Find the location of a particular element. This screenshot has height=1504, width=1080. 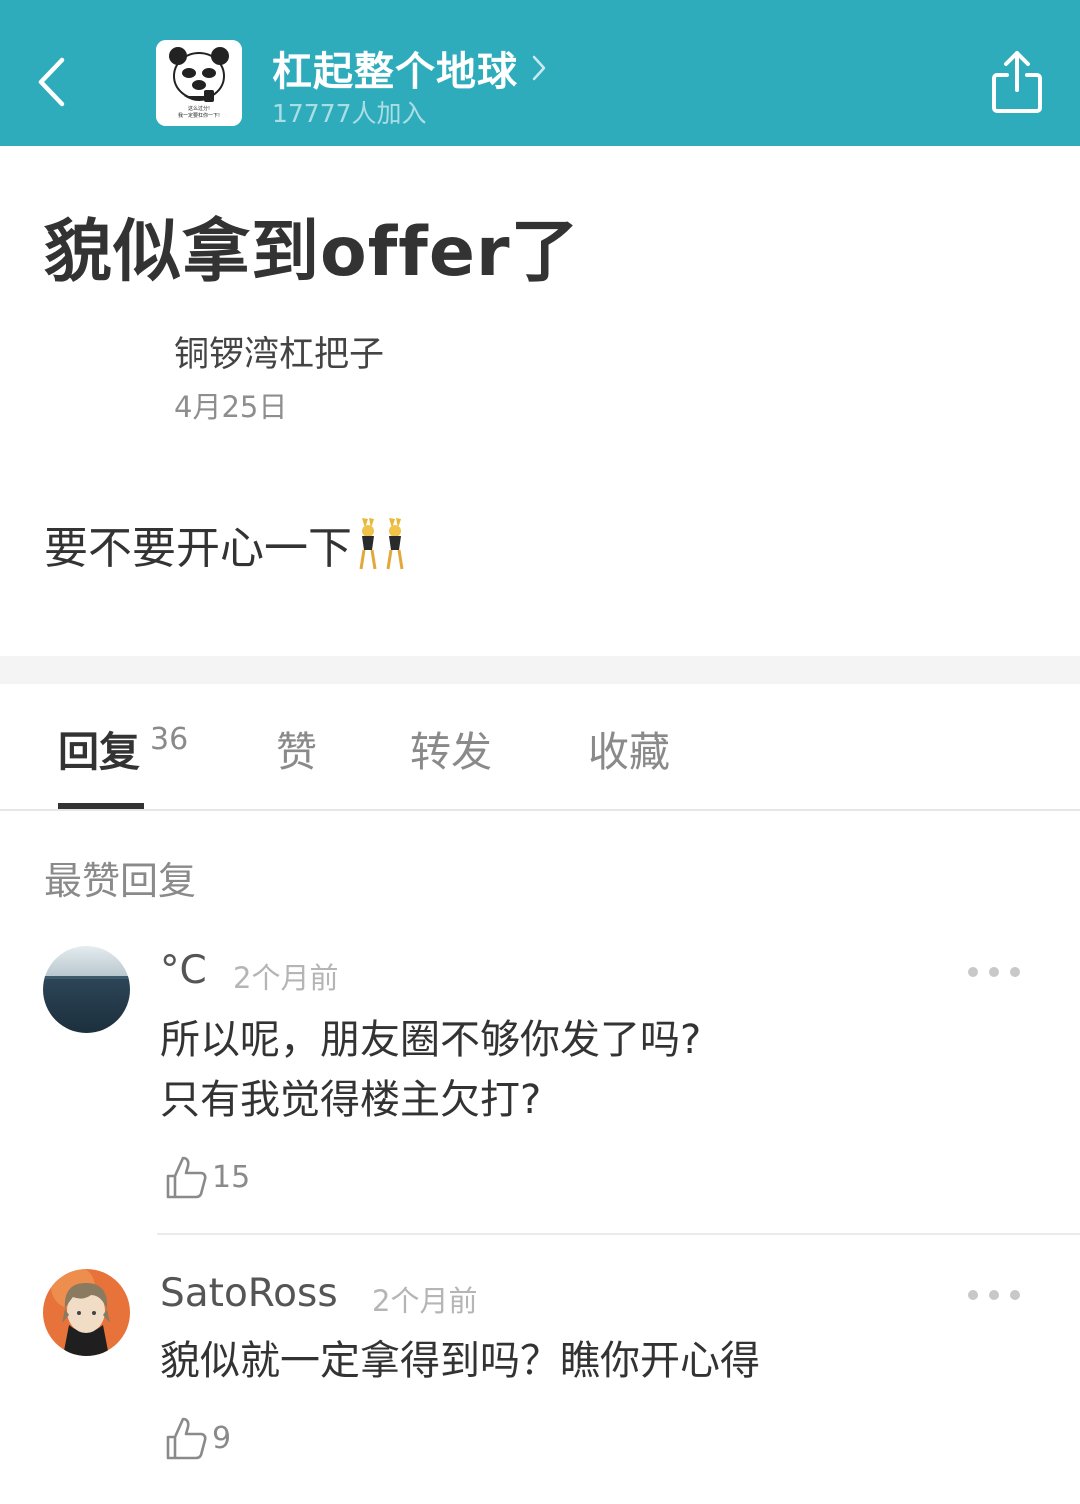

back-button is located at coordinates (51, 82).